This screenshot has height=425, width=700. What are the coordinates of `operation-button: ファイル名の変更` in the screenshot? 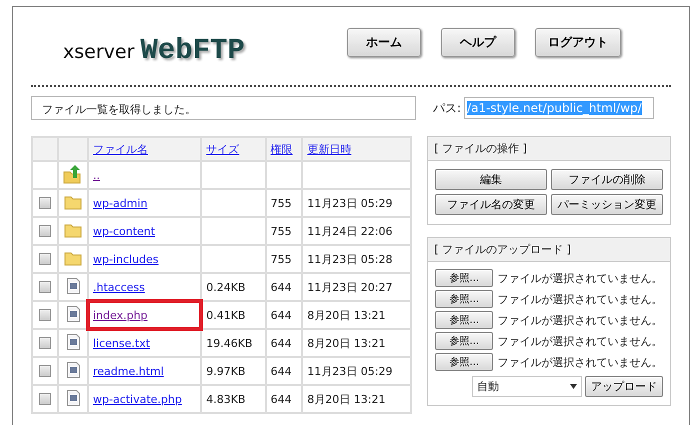 It's located at (491, 204).